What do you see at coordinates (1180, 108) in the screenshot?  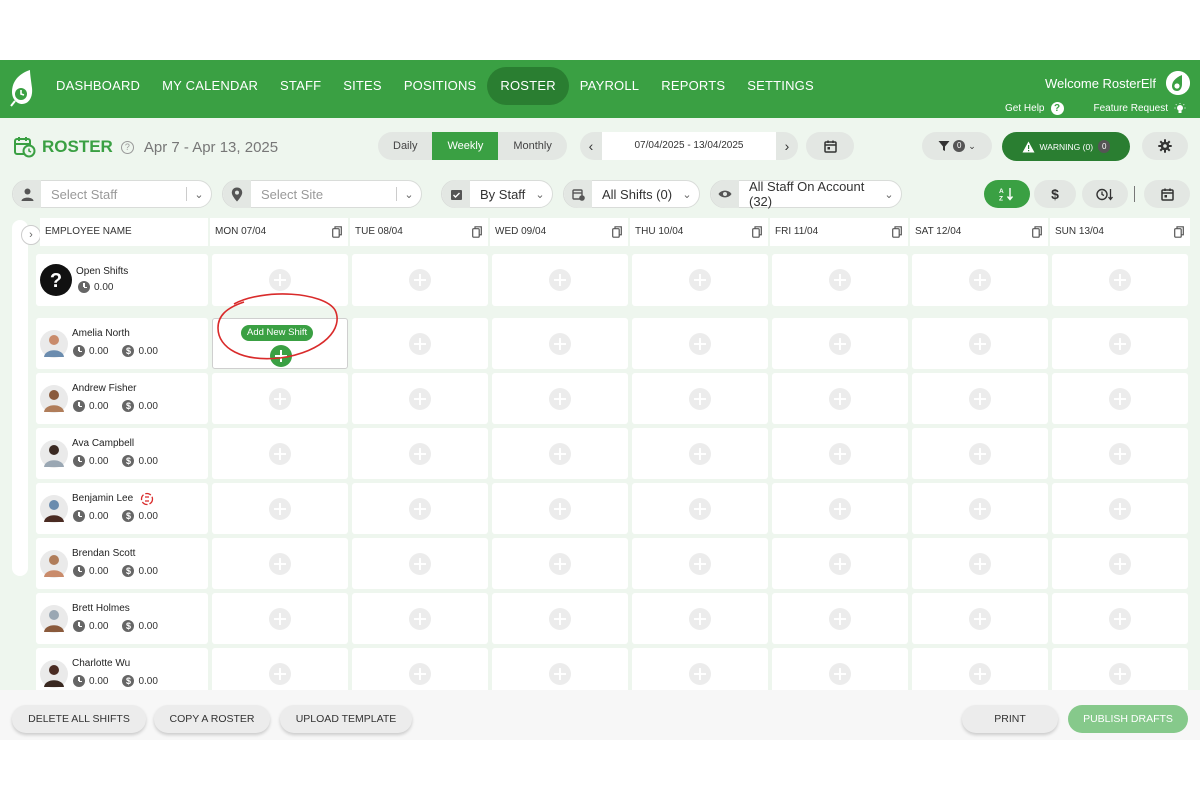 I see `lightbulb-icon` at bounding box center [1180, 108].